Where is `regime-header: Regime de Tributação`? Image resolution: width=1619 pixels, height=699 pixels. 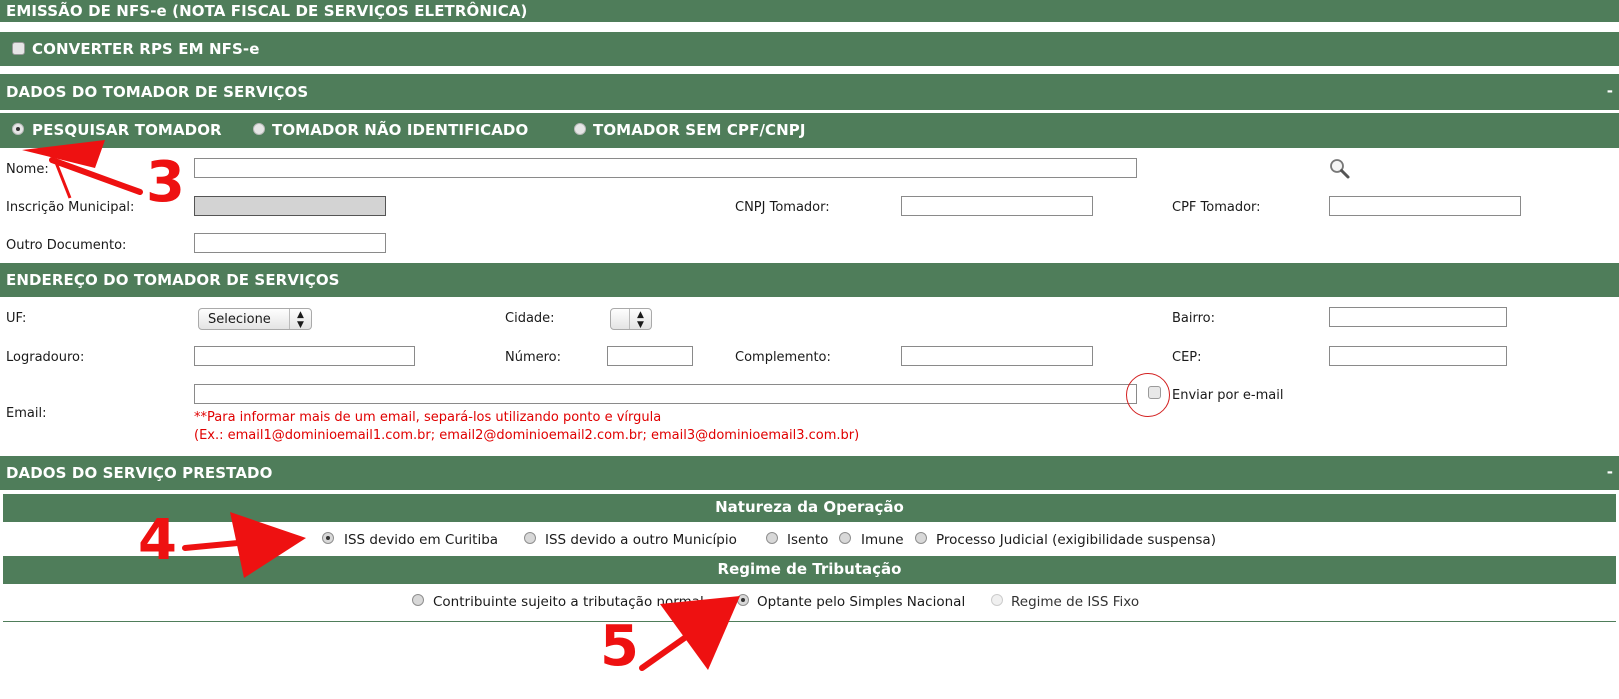
regime-header: Regime de Tributação is located at coordinates (809, 570).